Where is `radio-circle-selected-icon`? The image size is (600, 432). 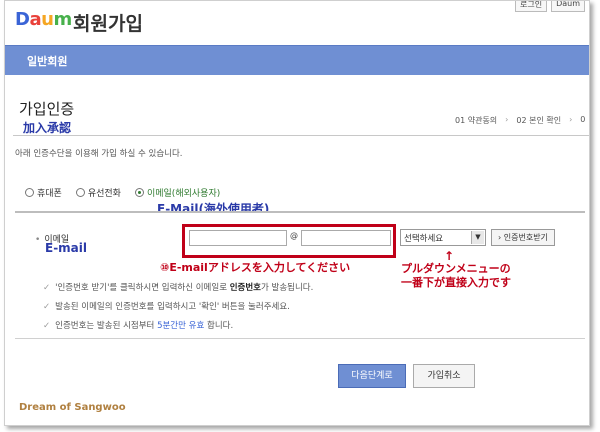 radio-circle-selected-icon is located at coordinates (139, 192).